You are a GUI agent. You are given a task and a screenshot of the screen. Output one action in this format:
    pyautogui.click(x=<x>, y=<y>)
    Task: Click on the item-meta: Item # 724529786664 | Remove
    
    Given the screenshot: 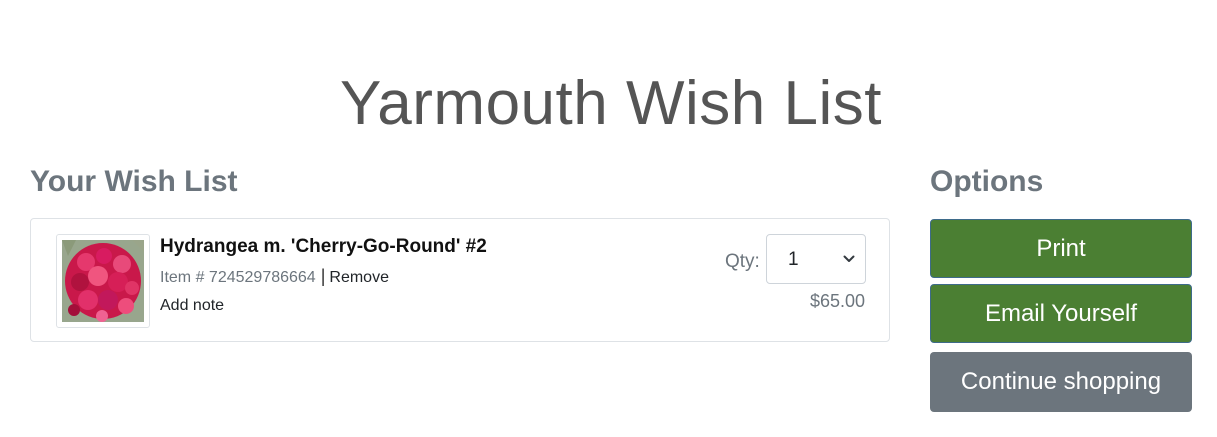 What is the action you would take?
    pyautogui.click(x=274, y=277)
    